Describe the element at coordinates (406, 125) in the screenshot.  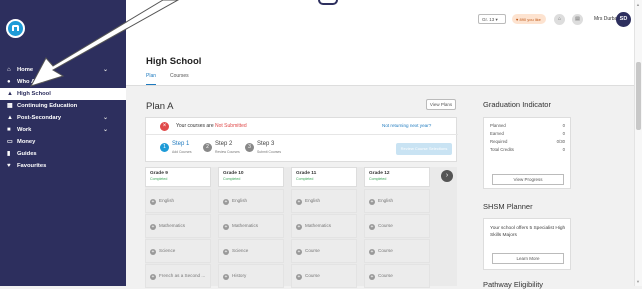
I see `not-returning-link: Not returning next year?` at that location.